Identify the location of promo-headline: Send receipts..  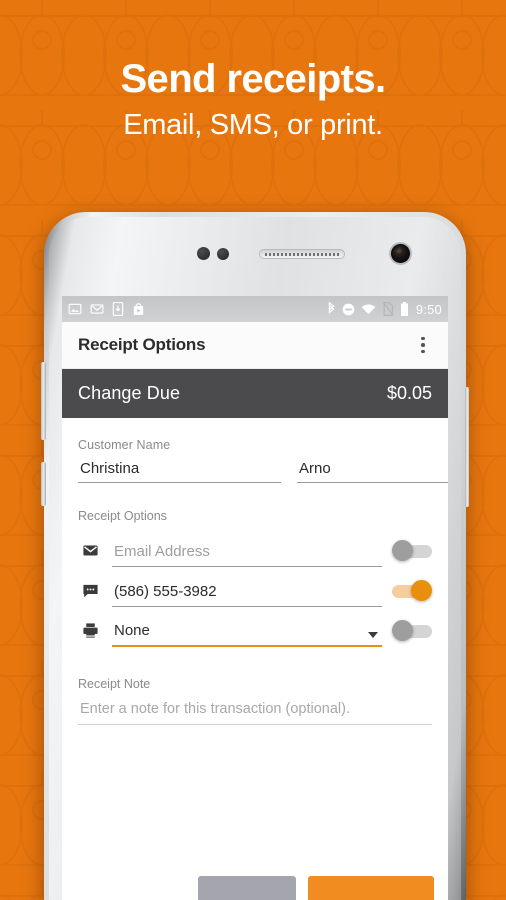
(253, 79).